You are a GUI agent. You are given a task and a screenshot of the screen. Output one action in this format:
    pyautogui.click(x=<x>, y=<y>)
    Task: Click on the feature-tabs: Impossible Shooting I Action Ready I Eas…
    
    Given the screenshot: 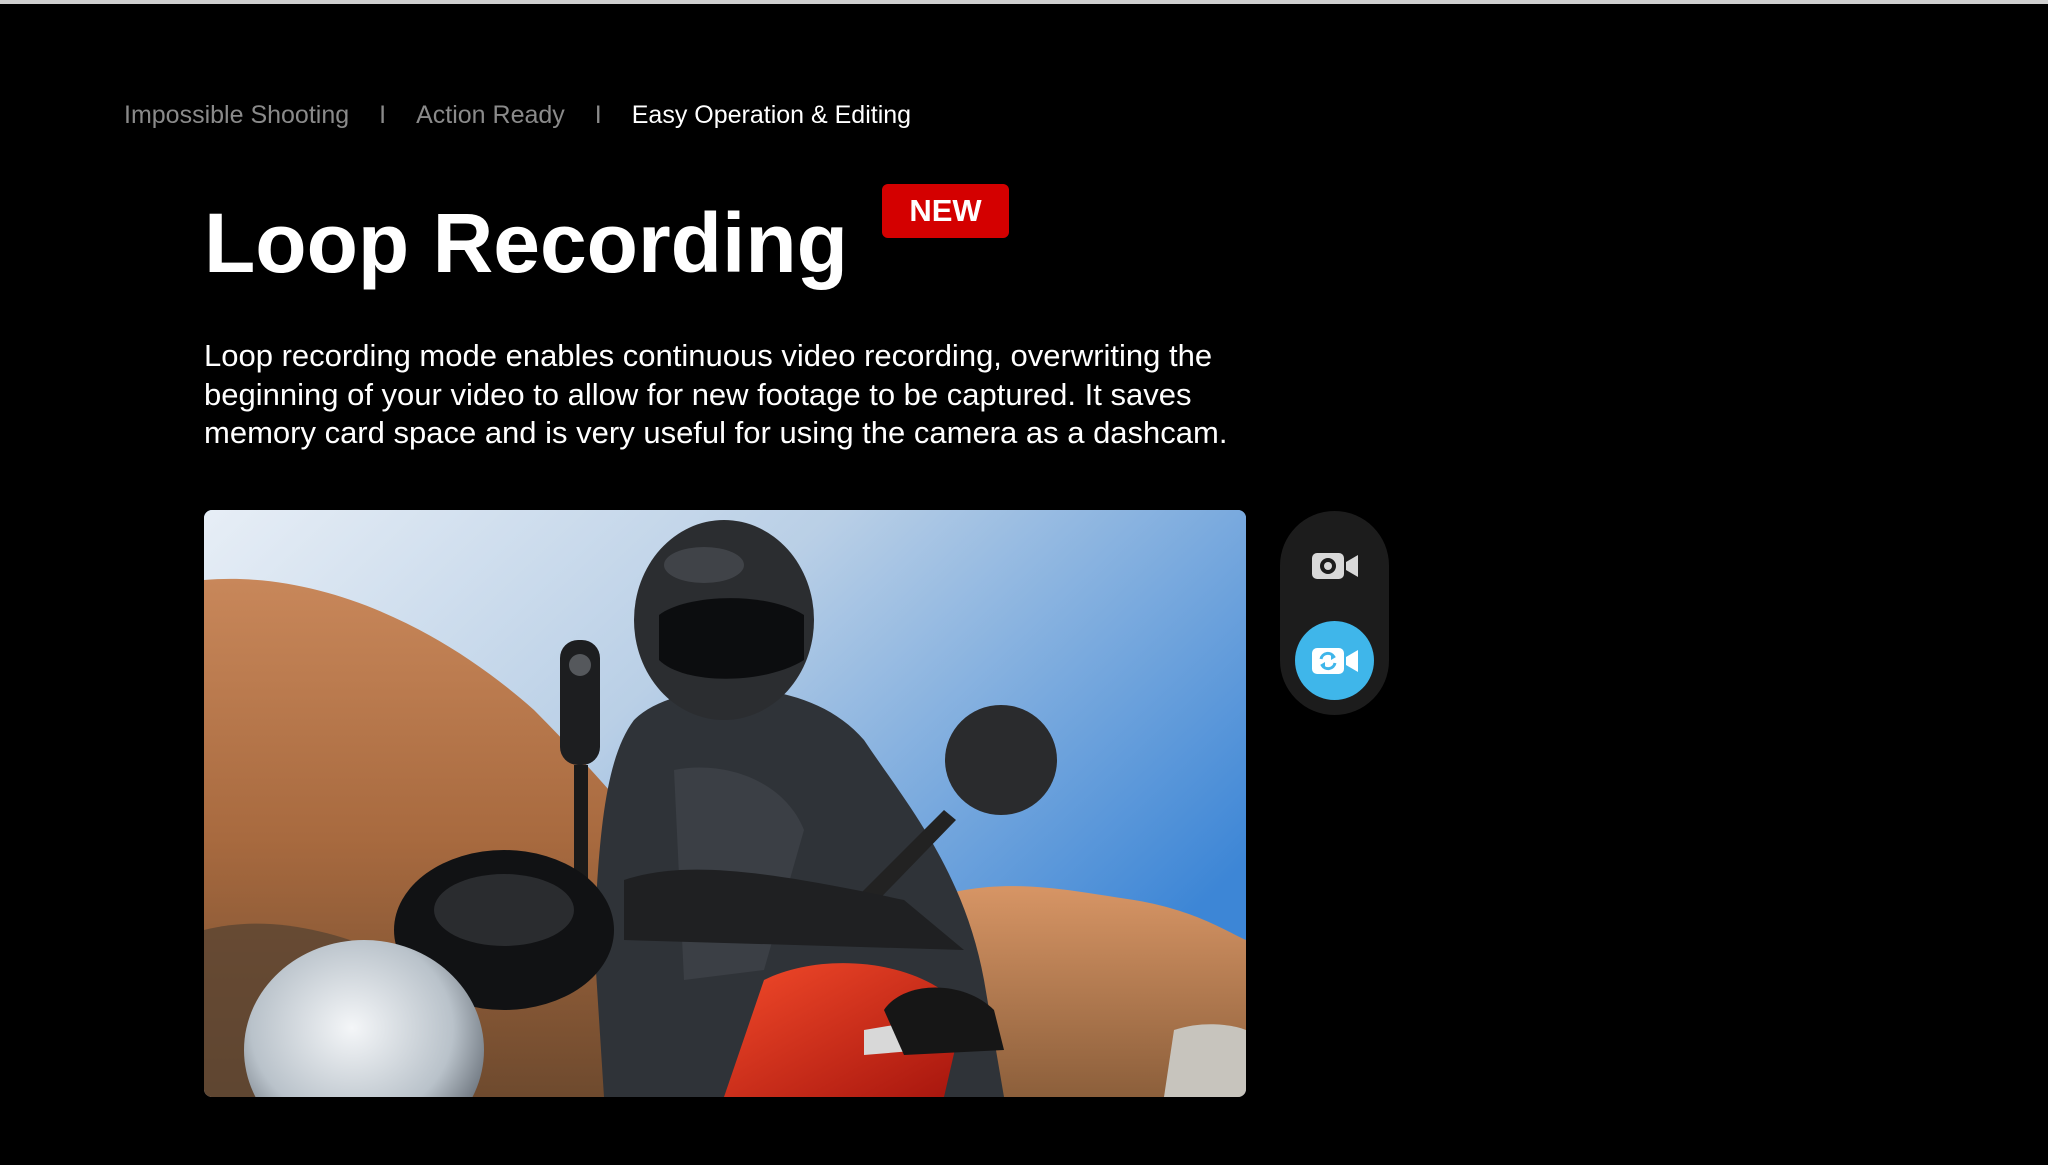 What is the action you would take?
    pyautogui.click(x=517, y=115)
    